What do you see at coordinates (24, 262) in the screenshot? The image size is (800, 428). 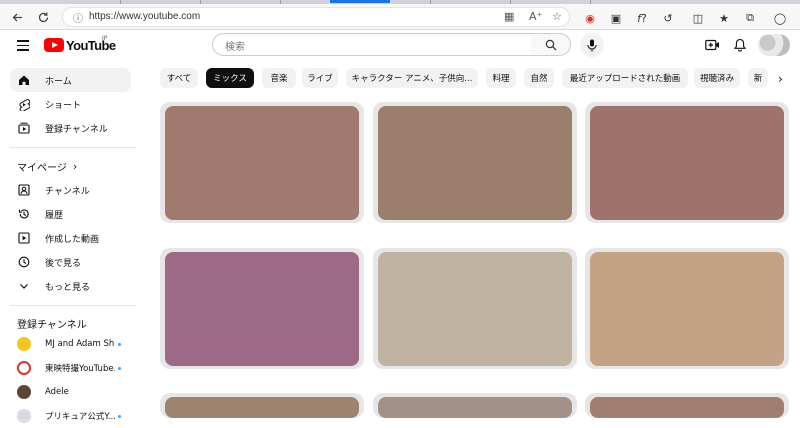 I see `watch-later-icon` at bounding box center [24, 262].